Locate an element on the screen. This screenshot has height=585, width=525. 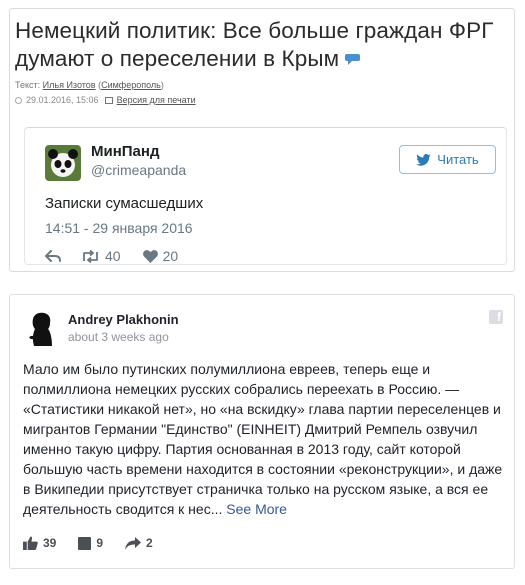
article-byline: Текст: Илья Изотов (Симферополь) is located at coordinates (89, 85).